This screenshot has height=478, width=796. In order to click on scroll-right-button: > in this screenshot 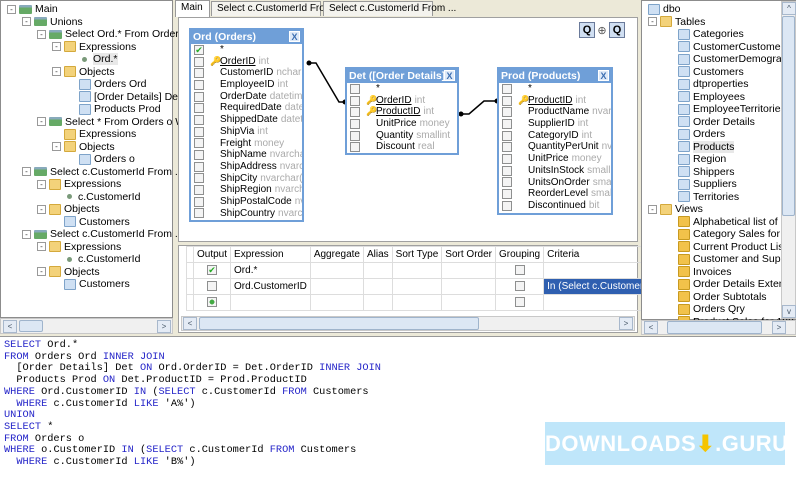, I will do `click(626, 323)`.